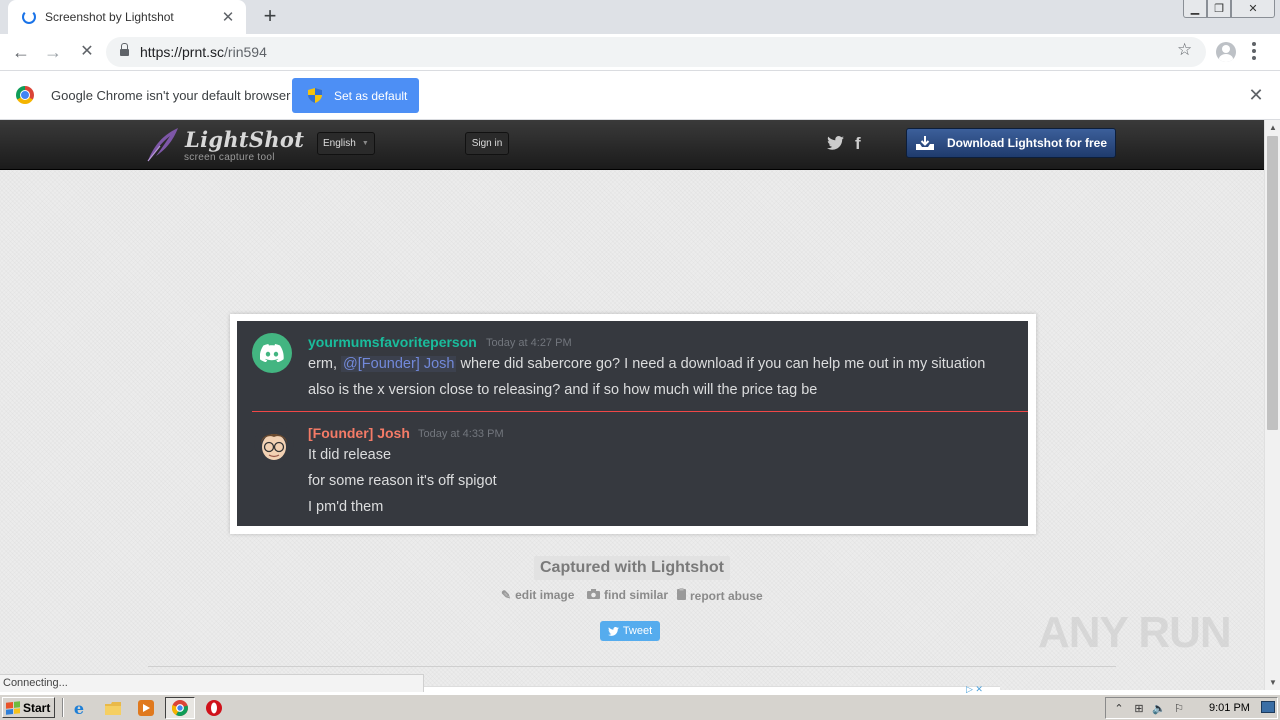  I want to click on facebook-icon: f, so click(858, 144).